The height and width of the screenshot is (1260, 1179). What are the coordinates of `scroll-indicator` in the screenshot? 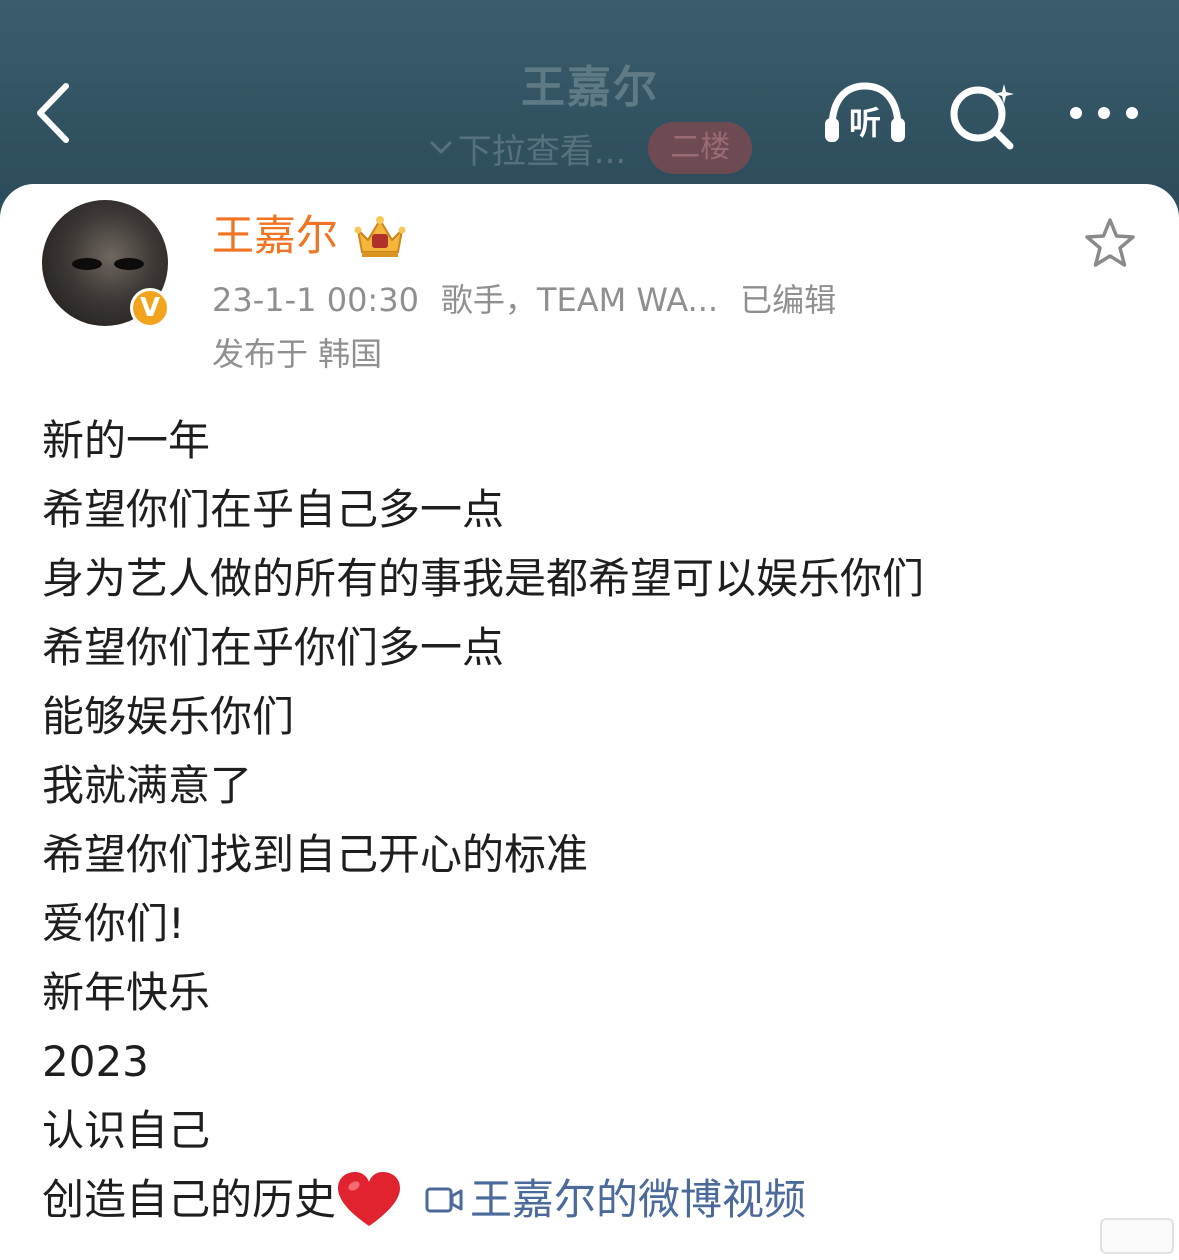 It's located at (1137, 1236).